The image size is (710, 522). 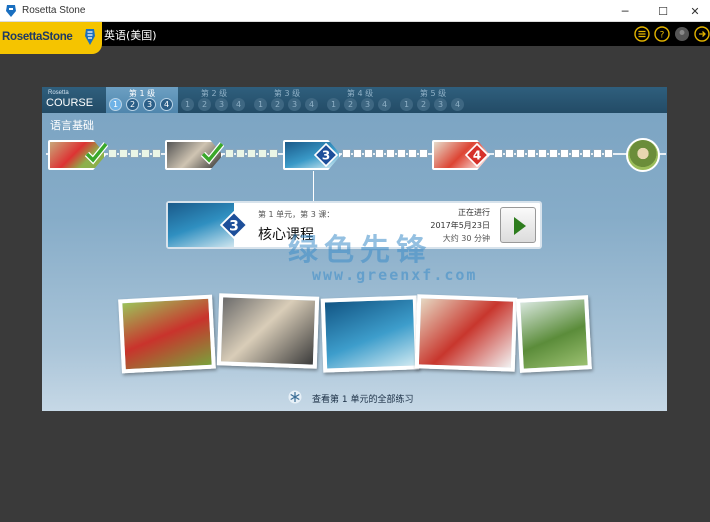 What do you see at coordinates (457, 104) in the screenshot?
I see `level-5-unit-4: 4` at bounding box center [457, 104].